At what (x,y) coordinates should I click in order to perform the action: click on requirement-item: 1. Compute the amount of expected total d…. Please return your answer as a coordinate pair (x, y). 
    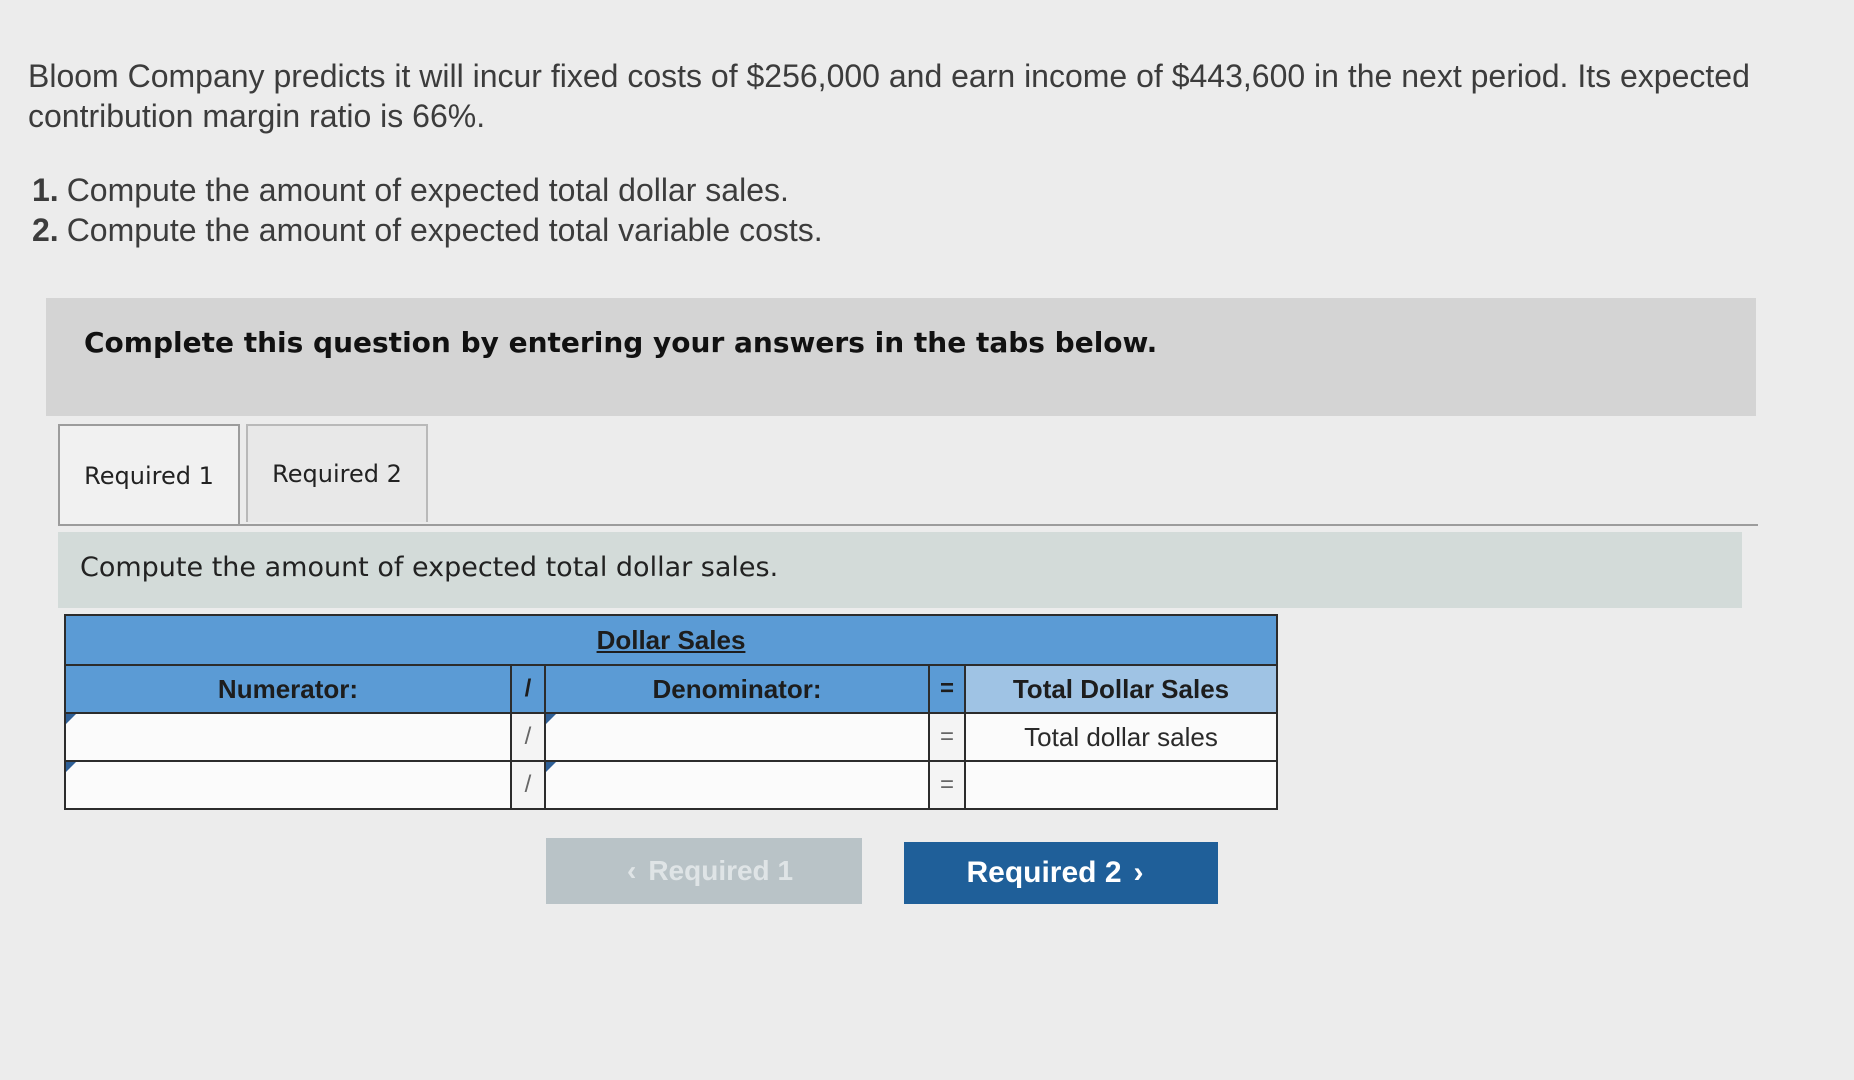
    Looking at the image, I should click on (427, 190).